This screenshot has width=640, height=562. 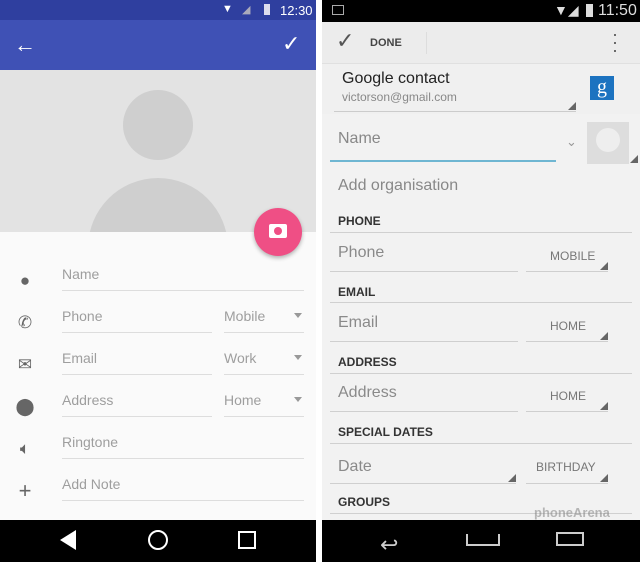 I want to click on expand-chevron-icon: ⌄, so click(x=571, y=142).